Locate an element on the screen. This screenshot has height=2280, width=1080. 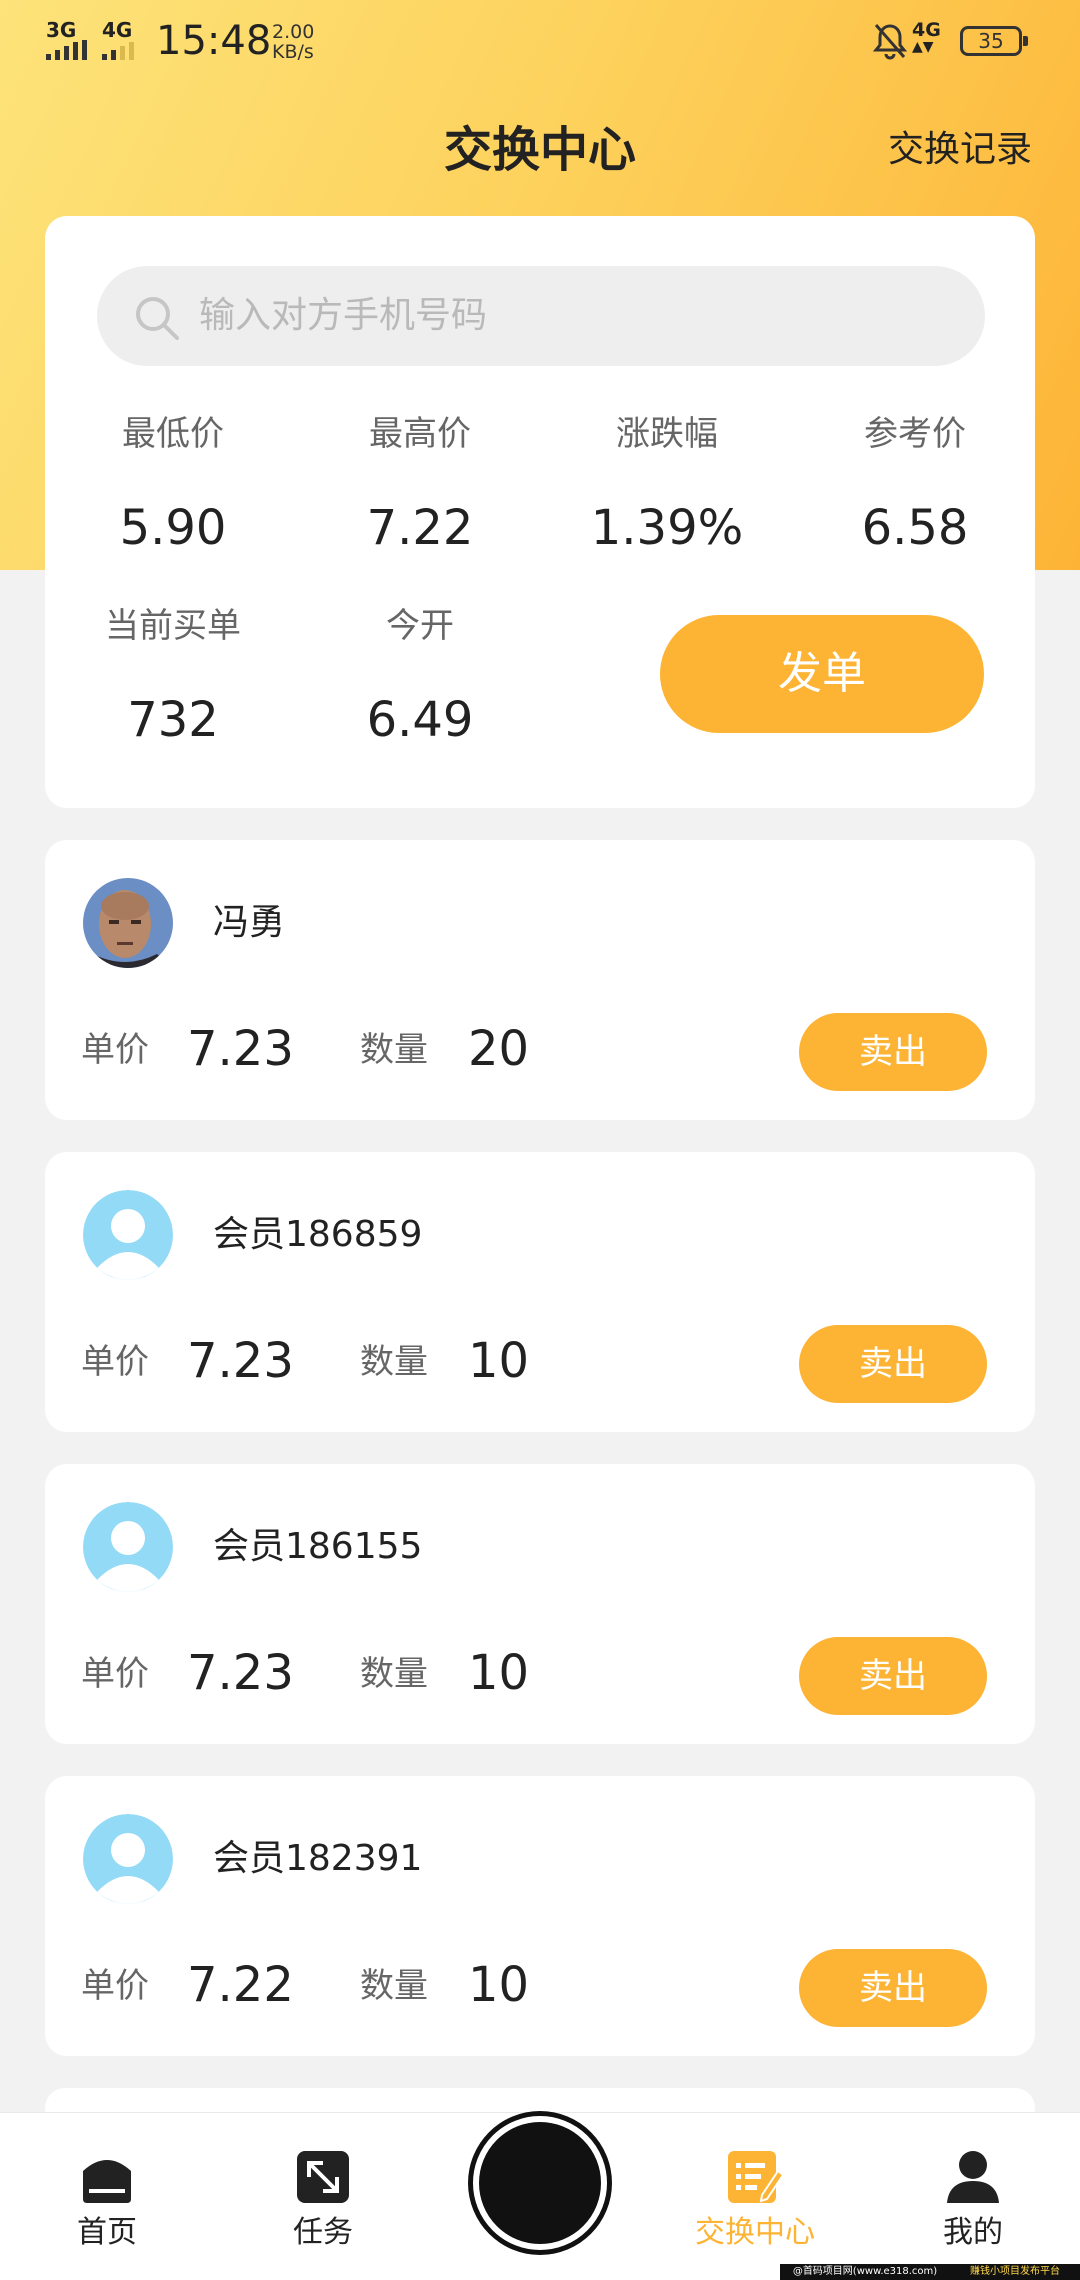
network-4g-label: 4G ▲▼ is located at coordinates (926, 37).